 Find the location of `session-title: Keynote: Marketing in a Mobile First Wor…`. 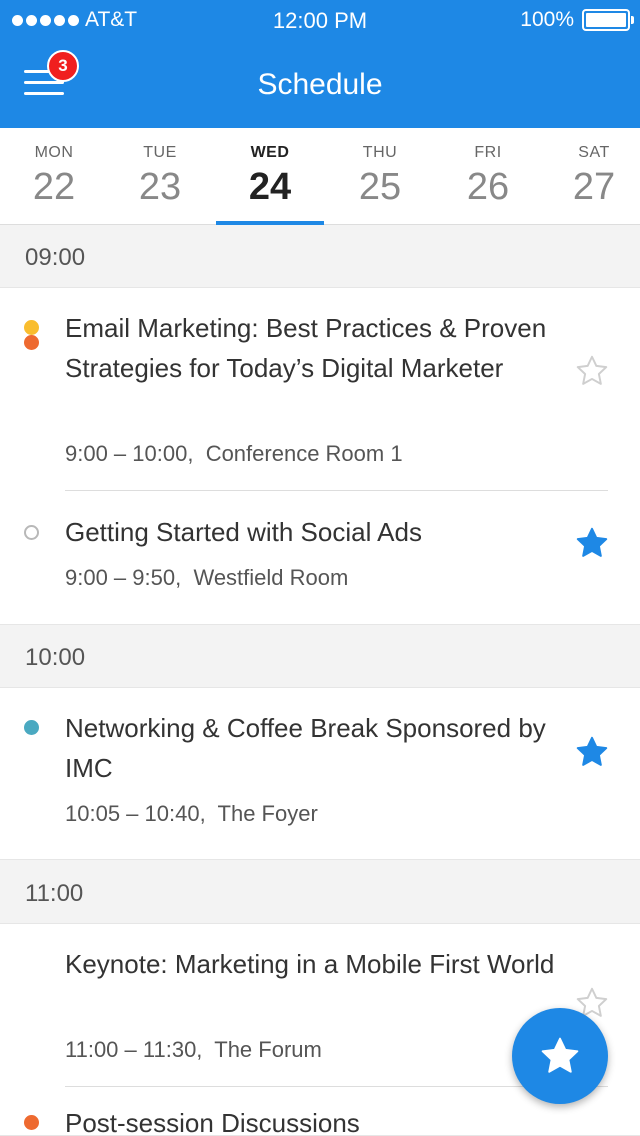

session-title: Keynote: Marketing in a Mobile First Wor… is located at coordinates (310, 964).